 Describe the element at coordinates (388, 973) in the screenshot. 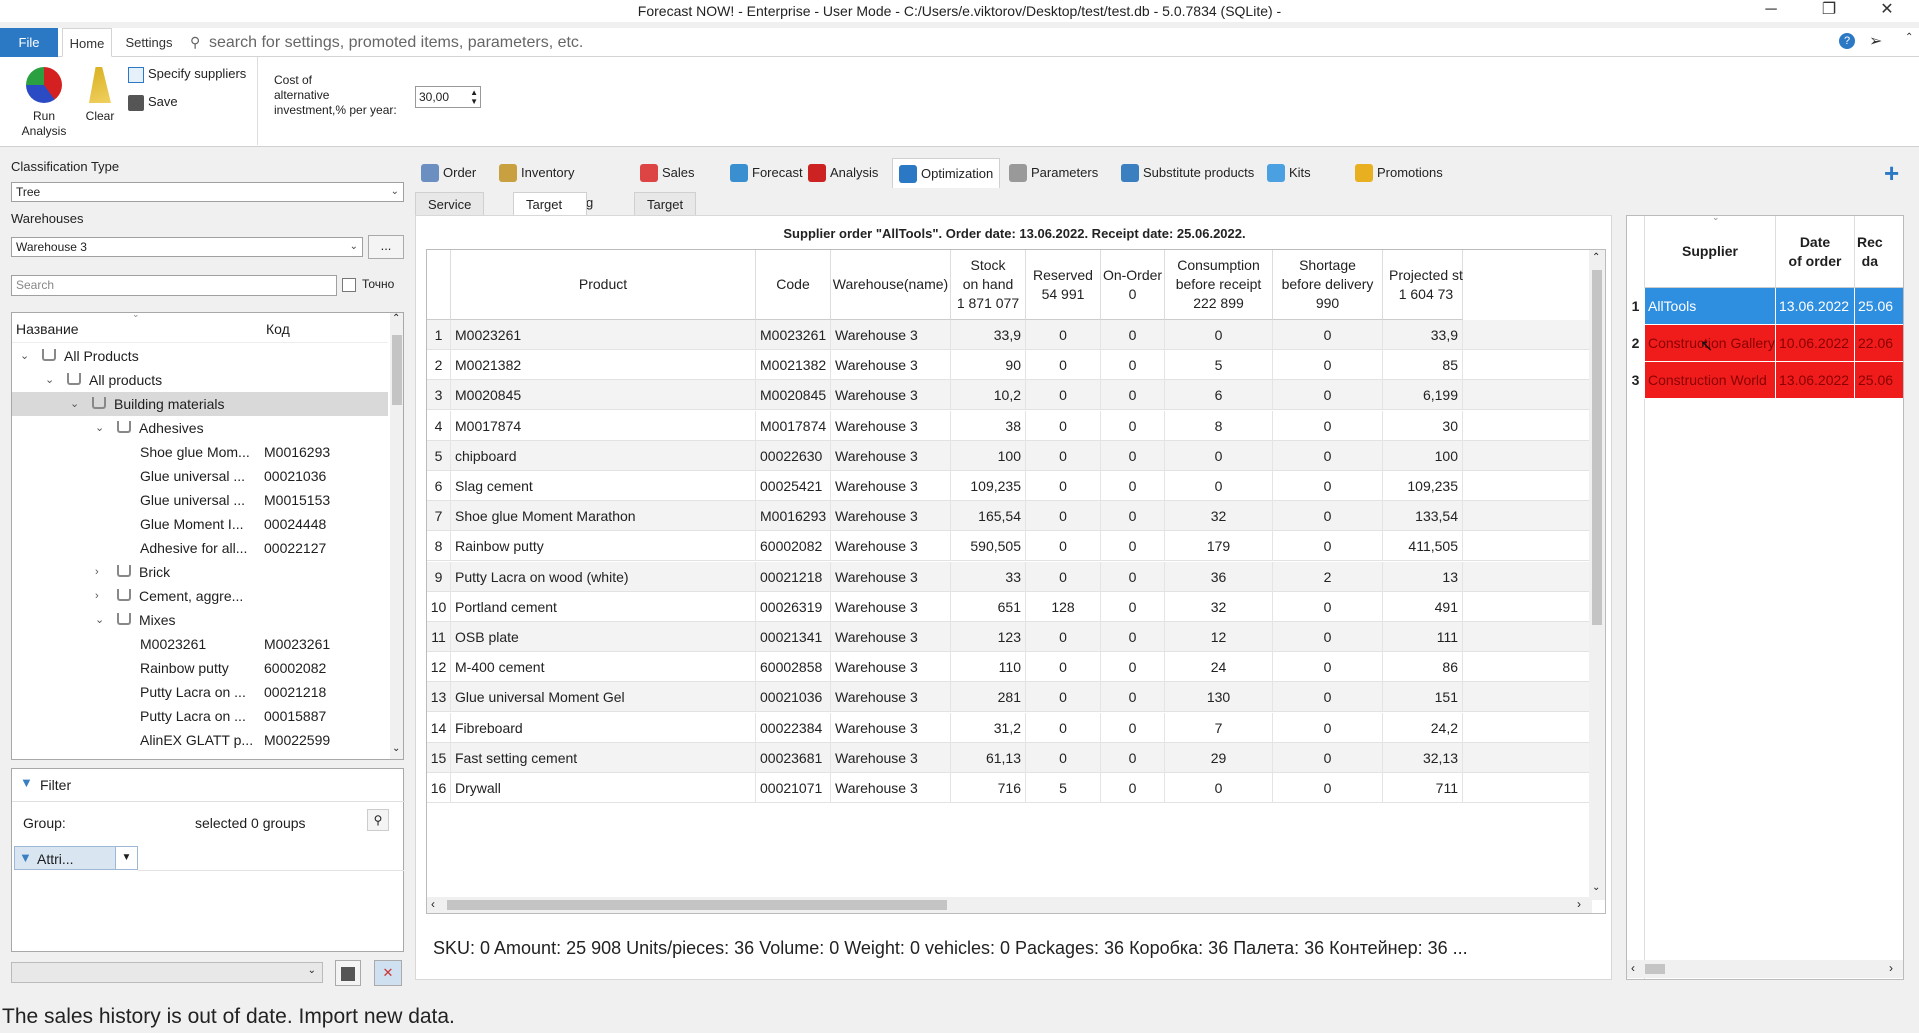

I see `clear-filter-button: ✕` at that location.